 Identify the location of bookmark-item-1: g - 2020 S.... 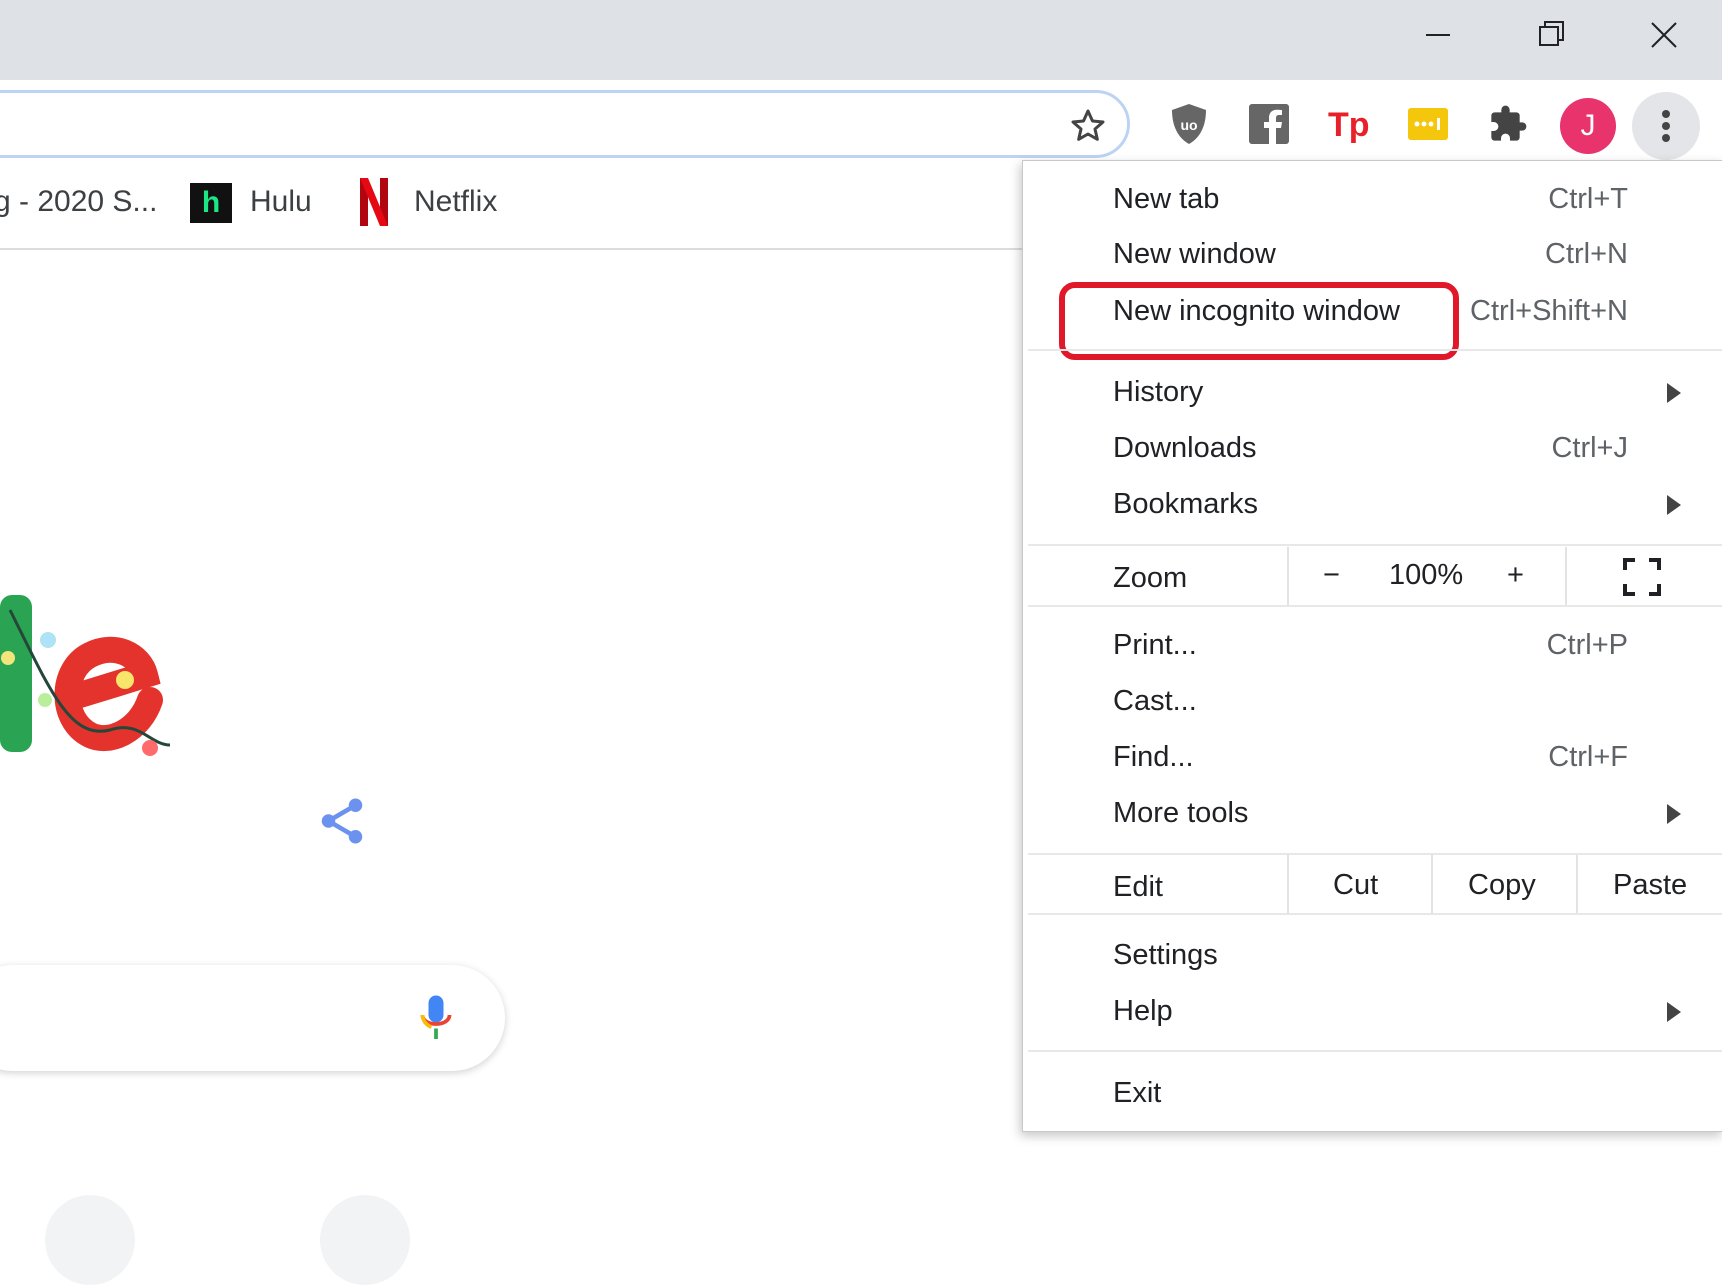
(78, 202).